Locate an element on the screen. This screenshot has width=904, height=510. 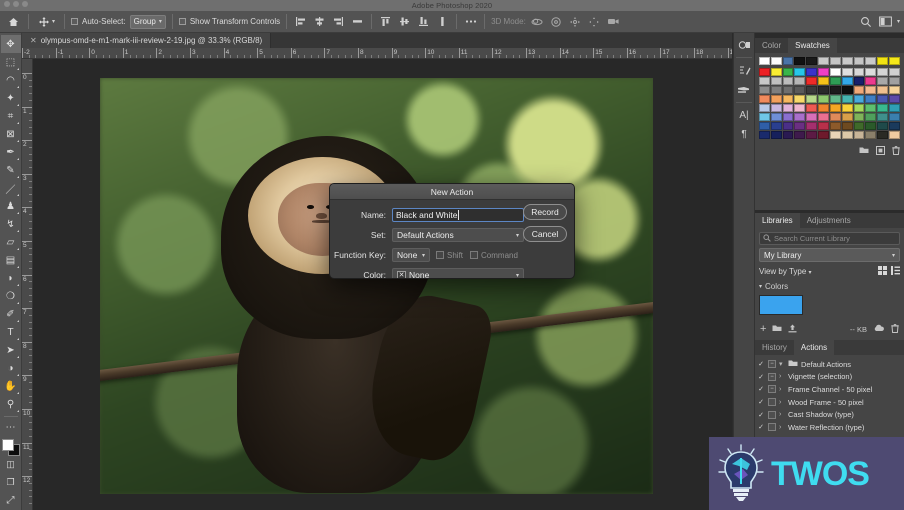
window-controls is located at coordinates (16, 4).